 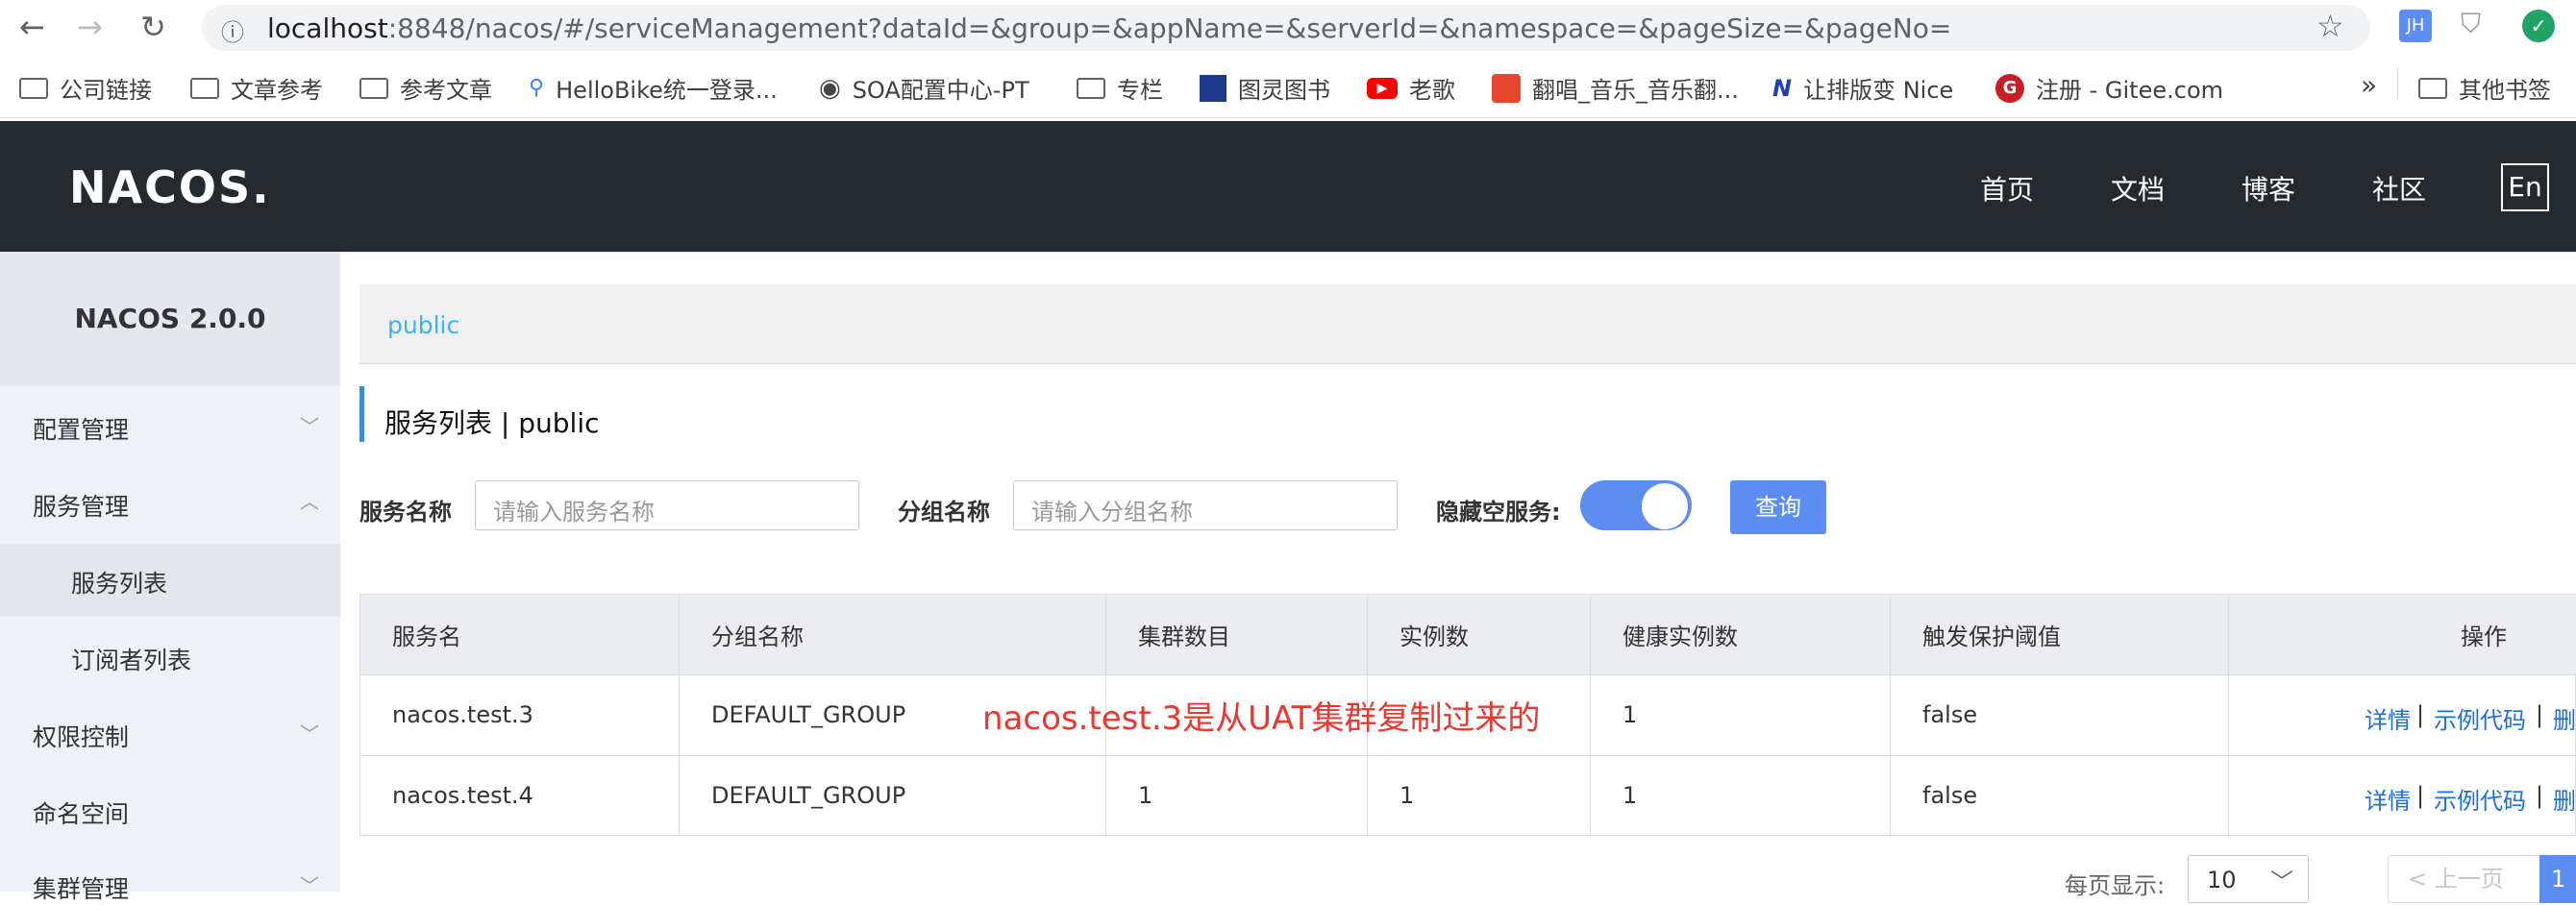 I want to click on check-extension-icon: ✓, so click(x=2539, y=26).